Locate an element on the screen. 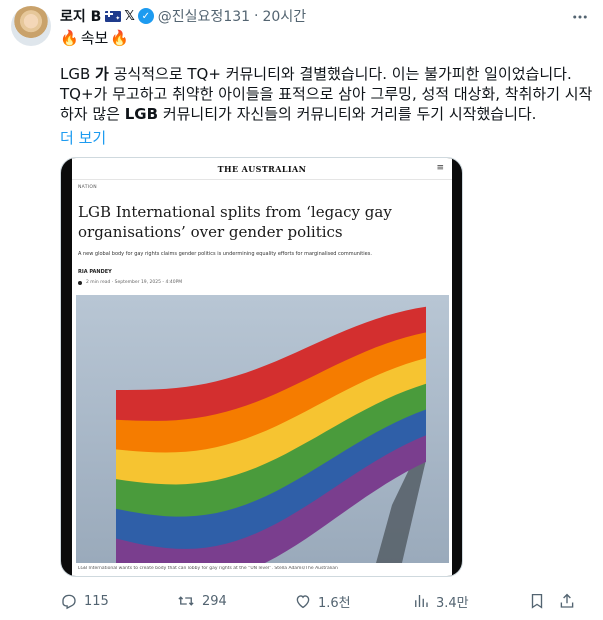 The image size is (603, 620). view-count: 3.4만 is located at coordinates (452, 603).